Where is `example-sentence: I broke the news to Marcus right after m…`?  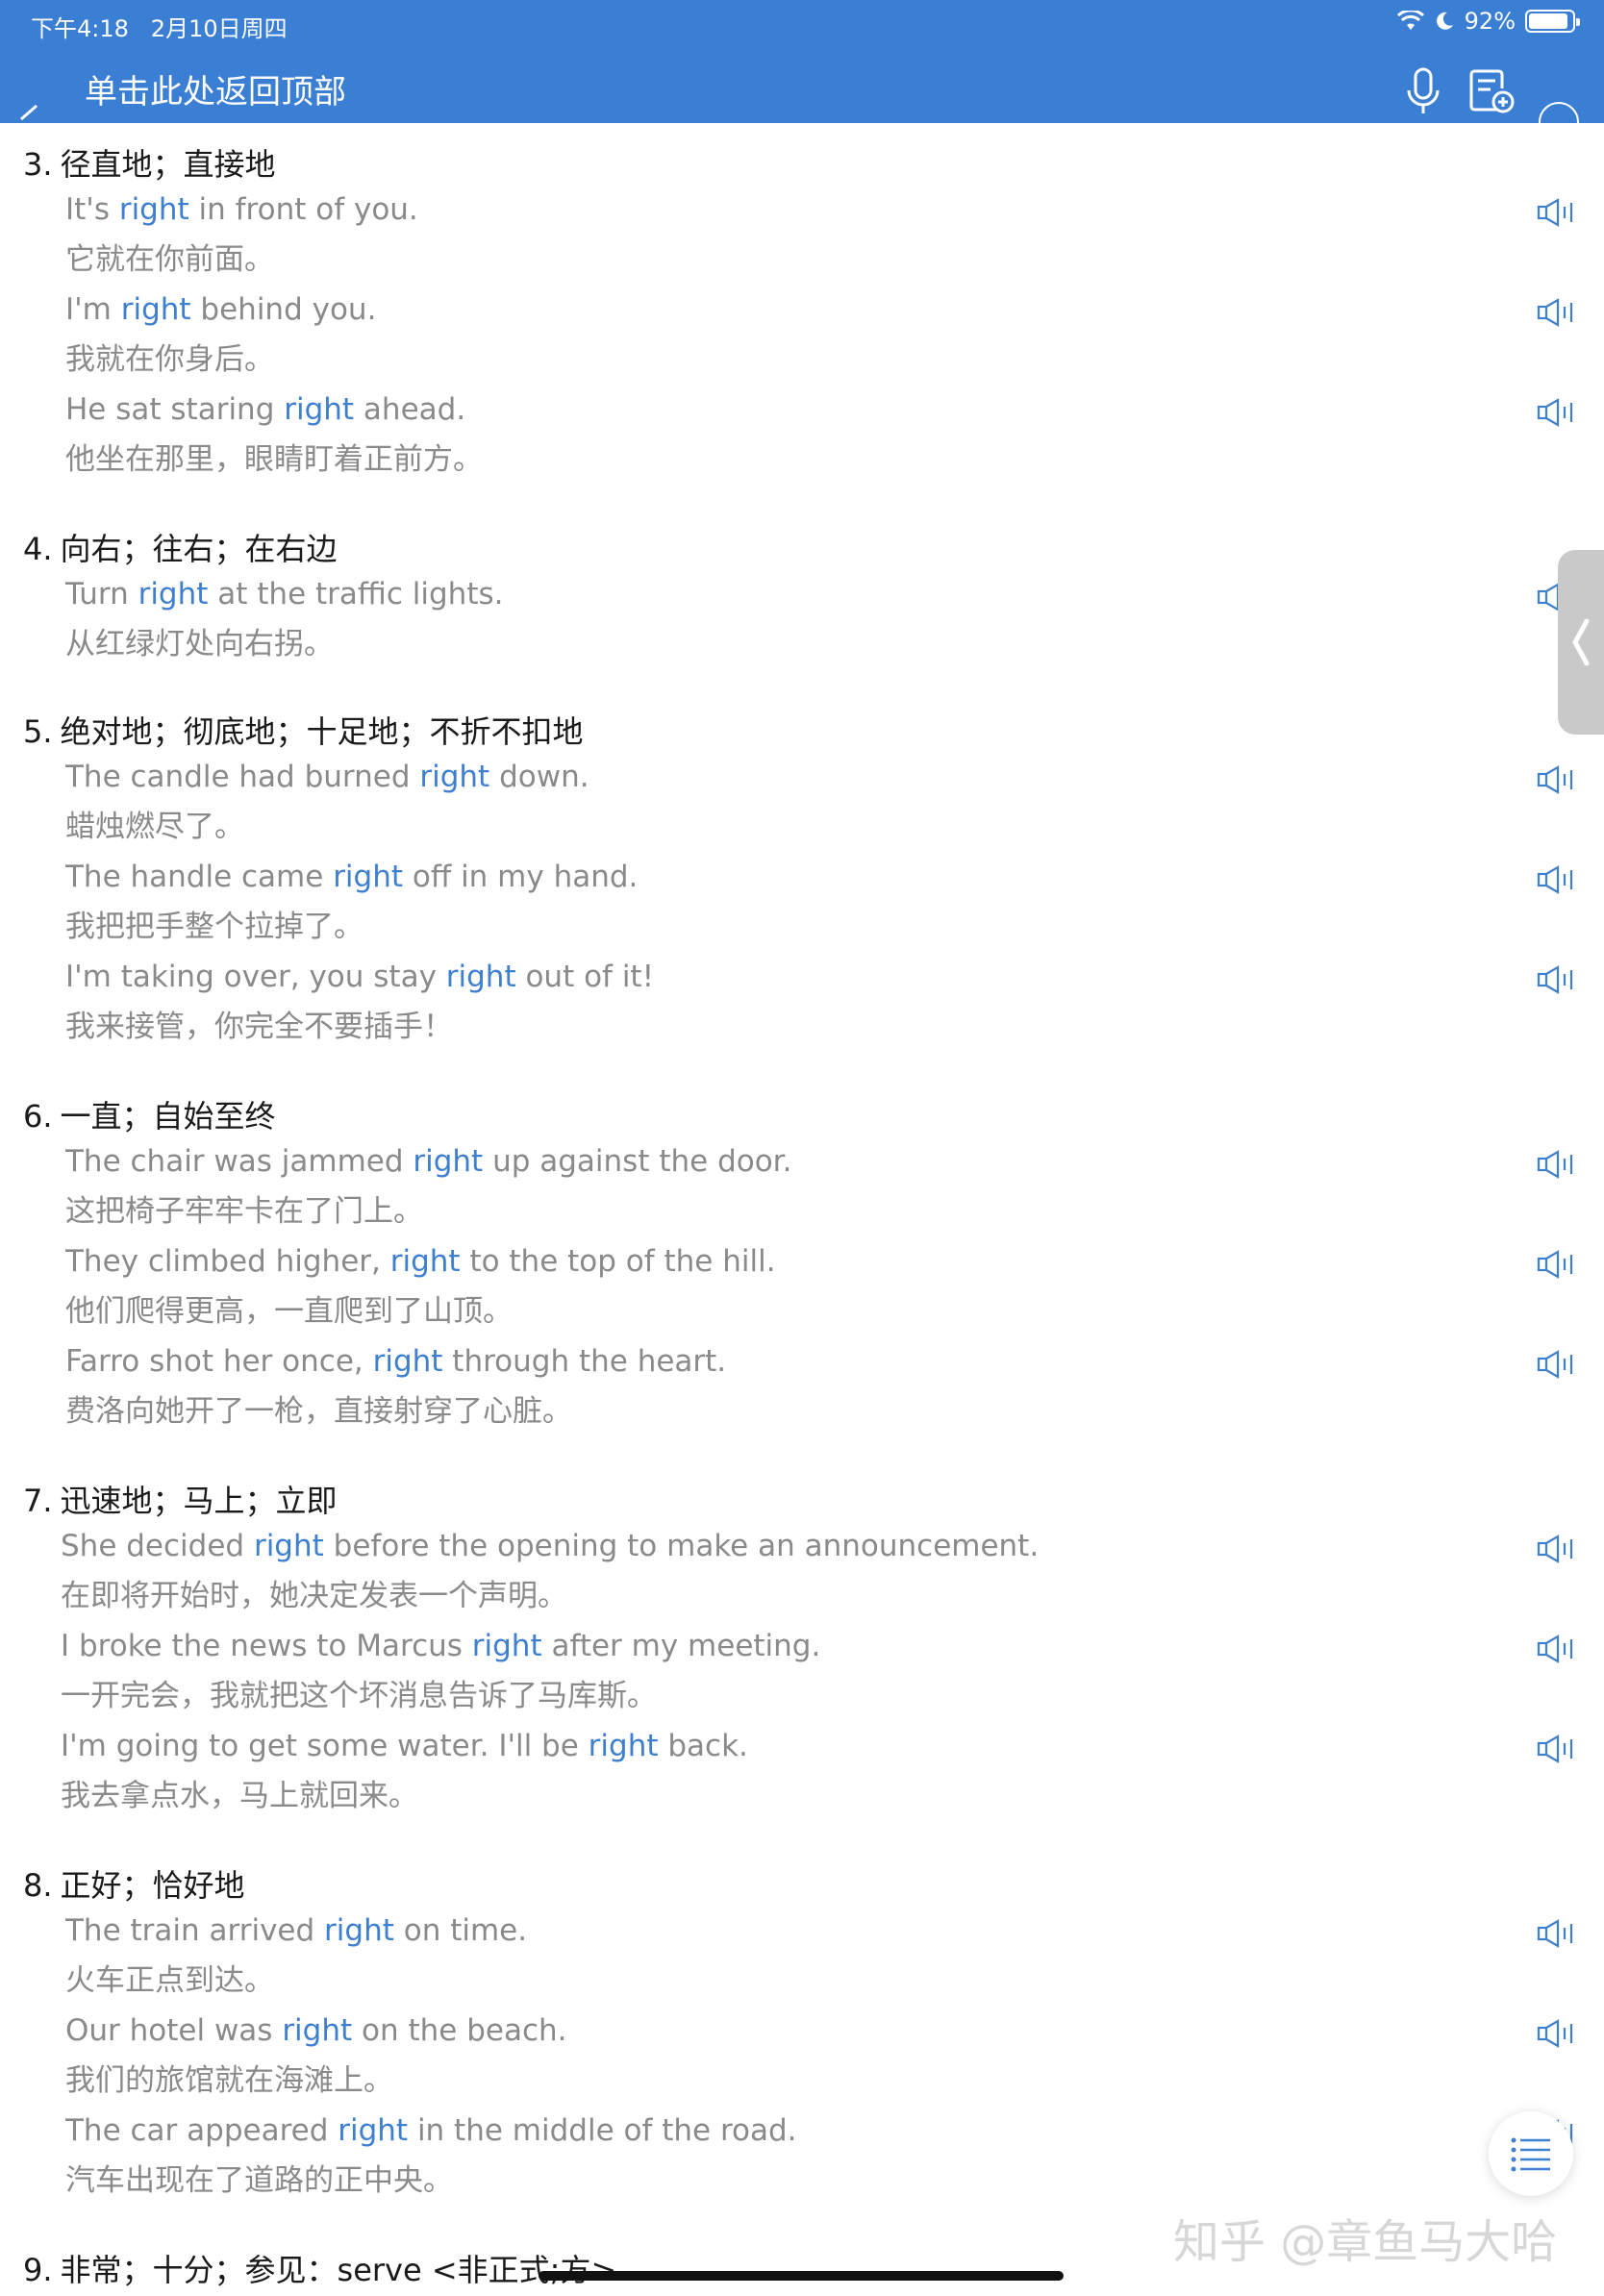
example-sentence: I broke the news to Marcus right after m… is located at coordinates (782, 1671).